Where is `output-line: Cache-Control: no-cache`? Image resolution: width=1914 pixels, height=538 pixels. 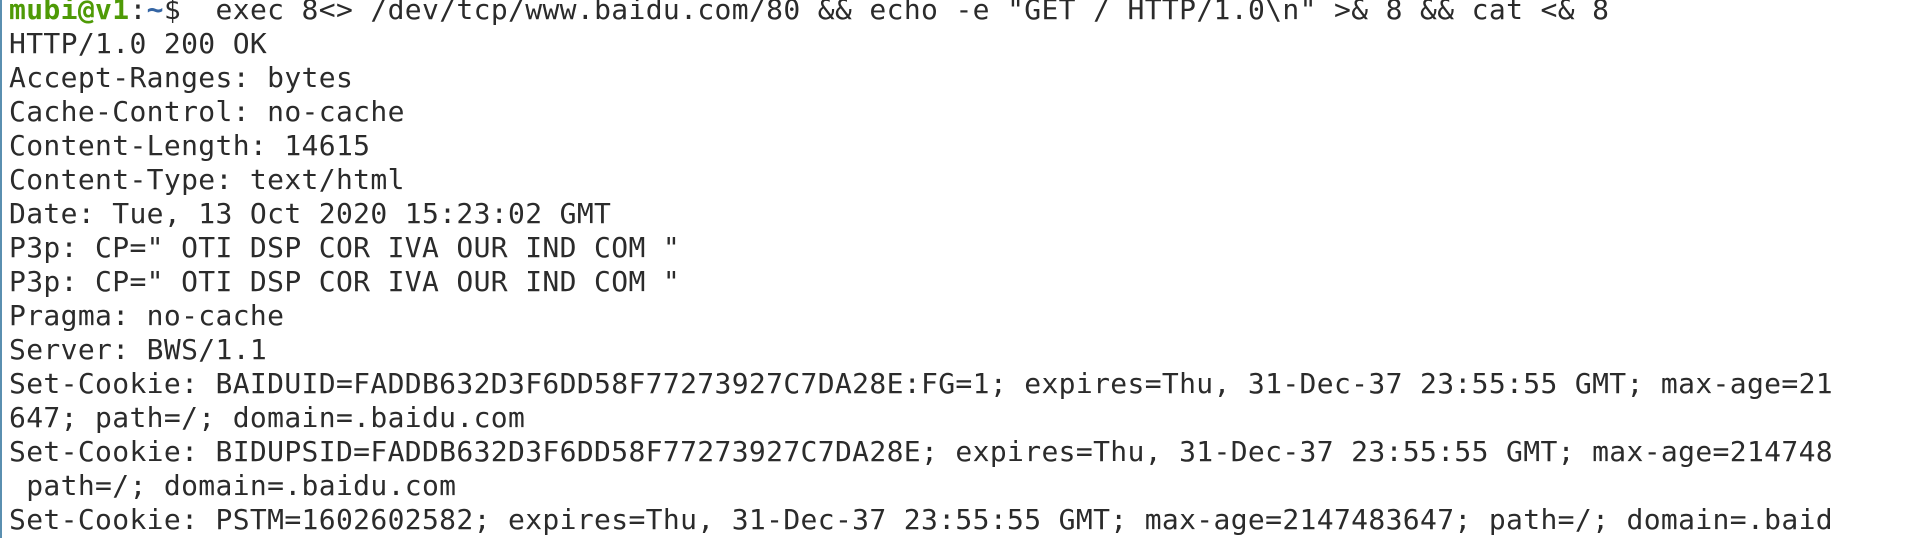 output-line: Cache-Control: no-cache is located at coordinates (207, 111).